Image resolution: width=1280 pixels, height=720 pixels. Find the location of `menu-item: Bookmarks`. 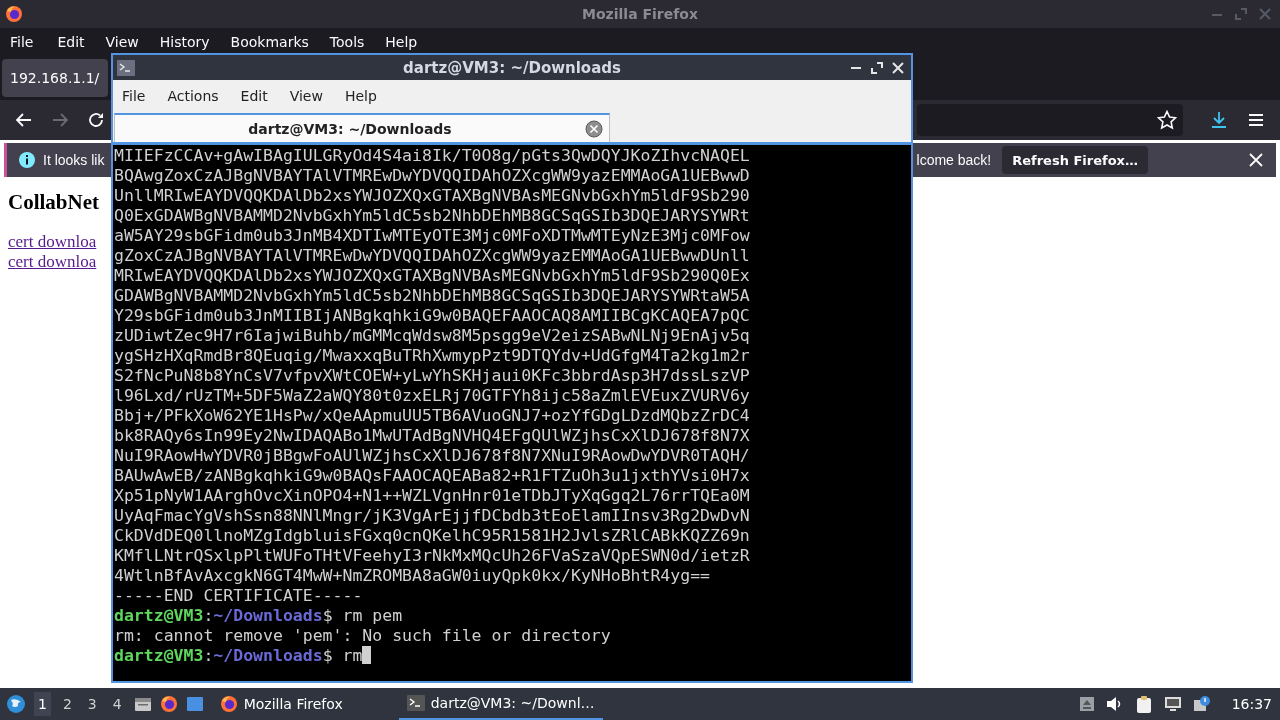

menu-item: Bookmarks is located at coordinates (275, 41).